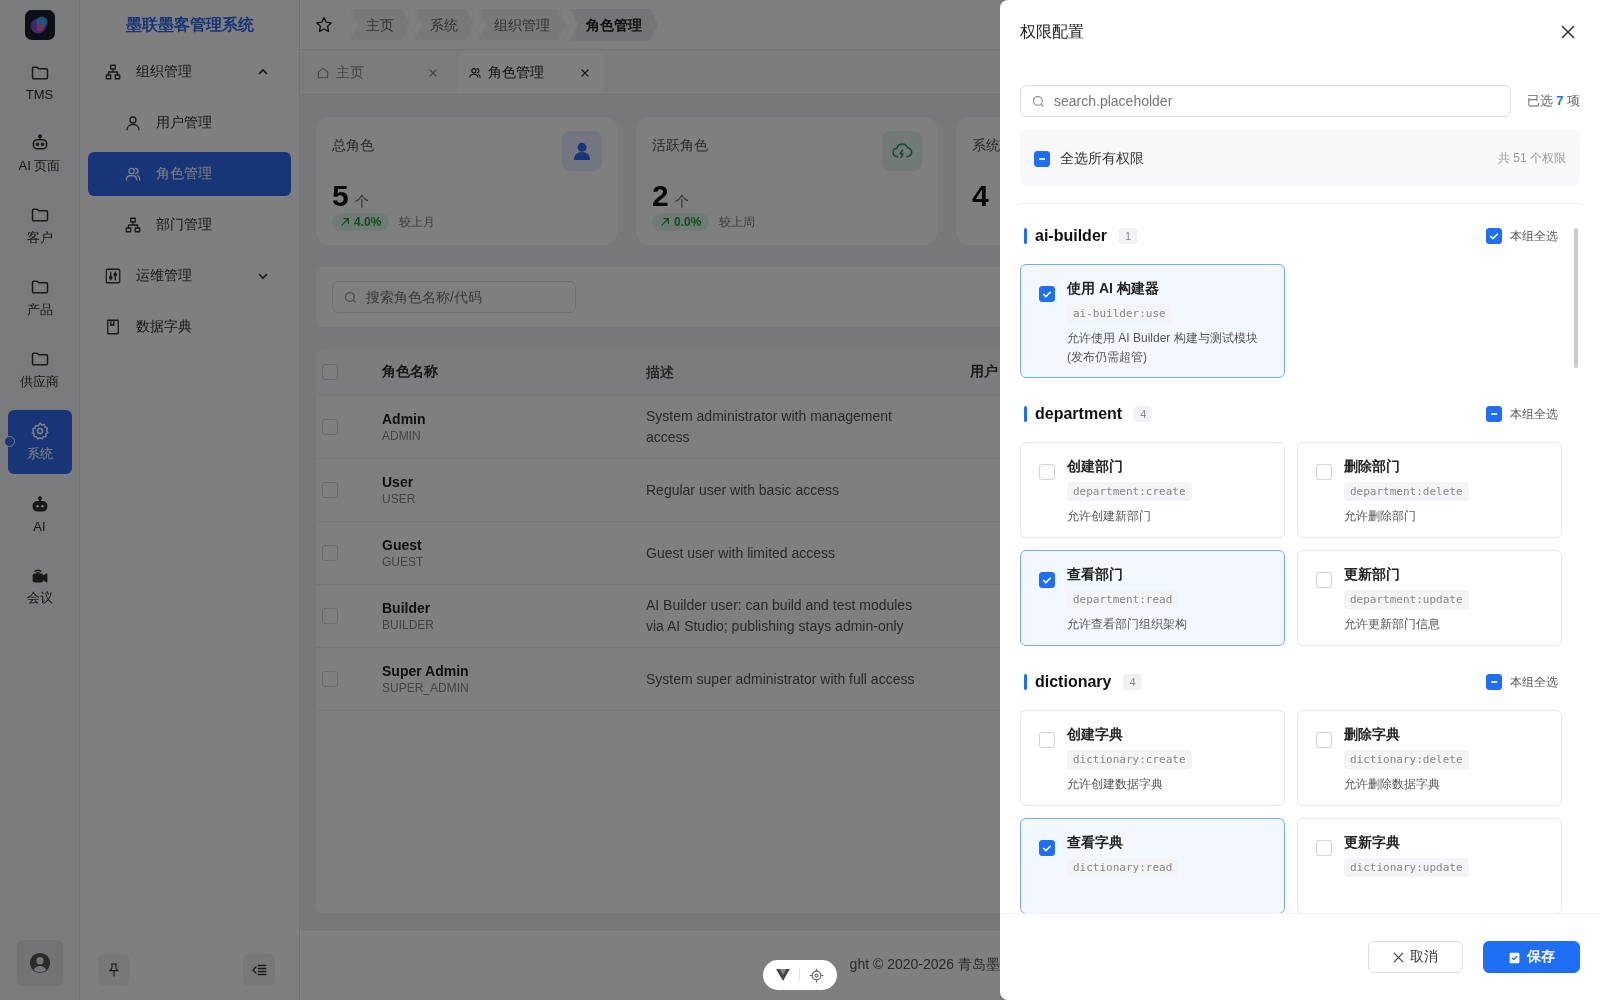 This screenshot has width=1600, height=1000. What do you see at coordinates (404, 419) in the screenshot?
I see `role-name: Admin` at bounding box center [404, 419].